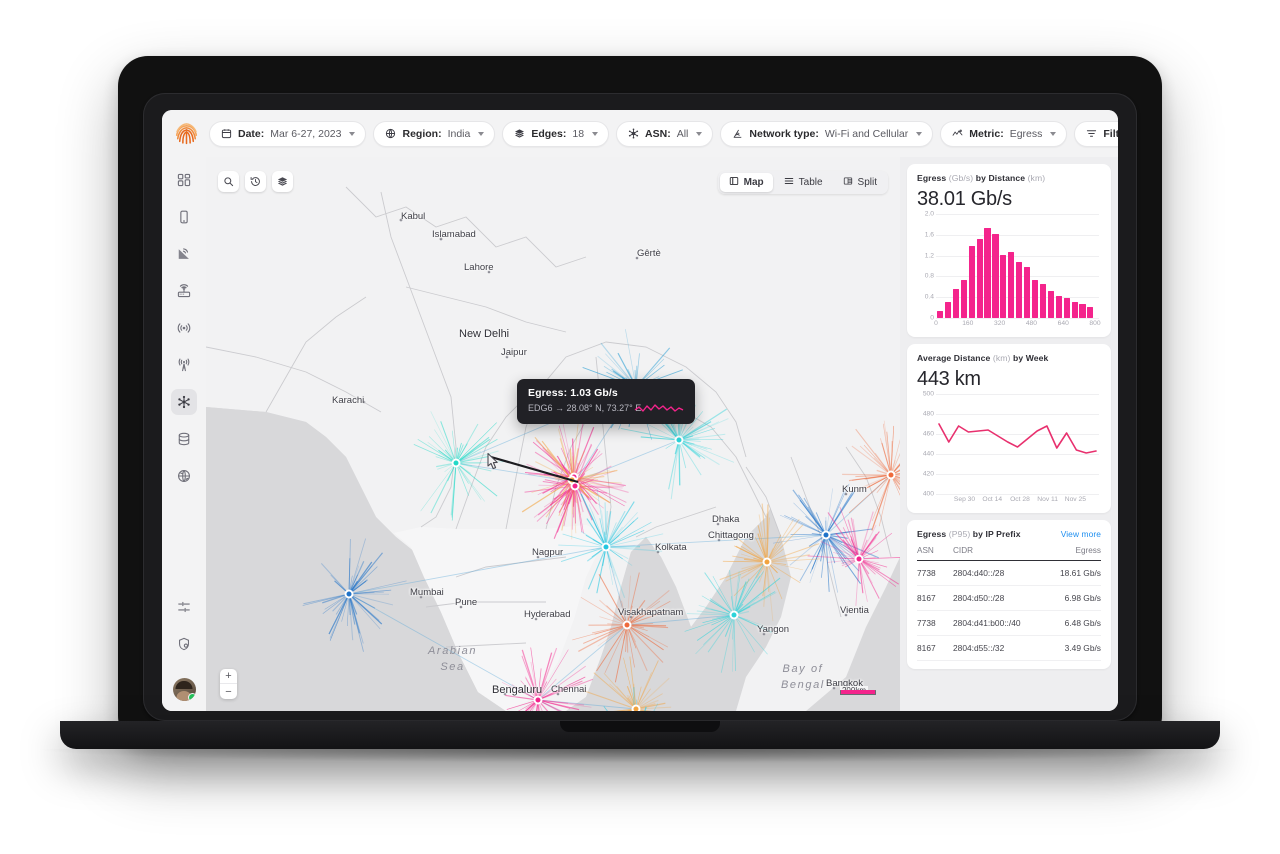 This screenshot has height=854, width=1280. Describe the element at coordinates (1031, 323) in the screenshot. I see `x-tick-label: 480` at that location.